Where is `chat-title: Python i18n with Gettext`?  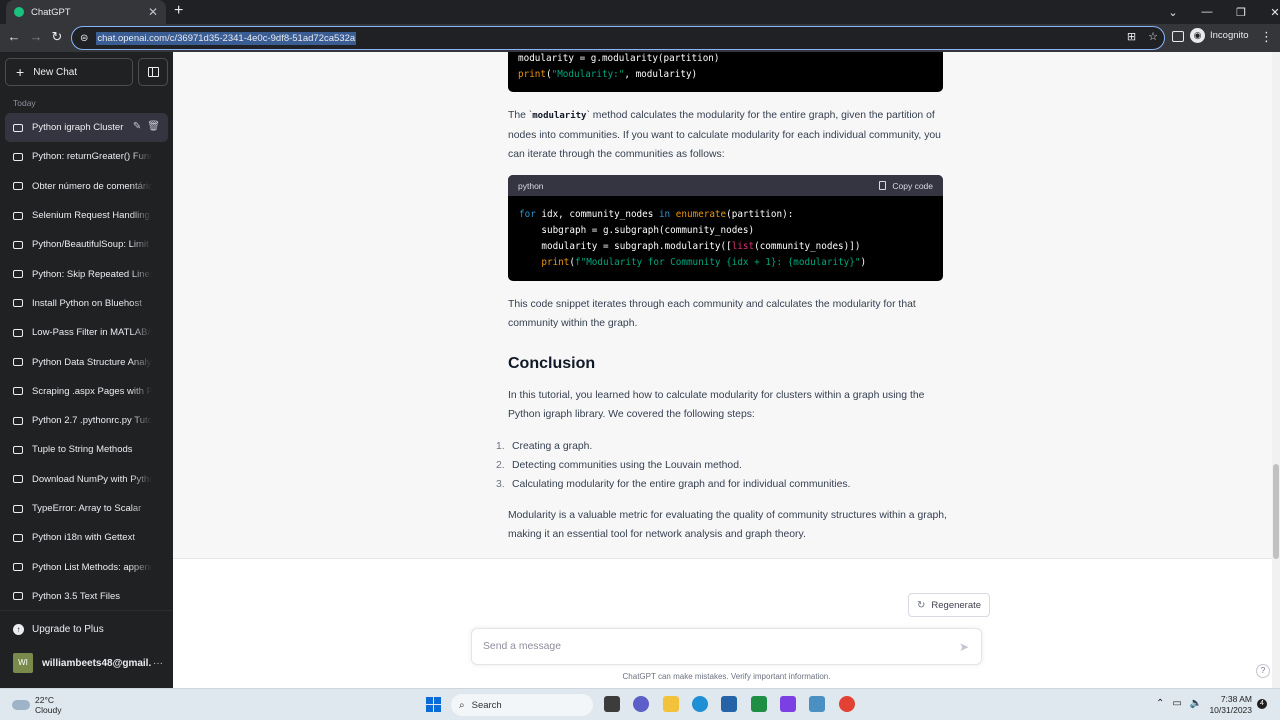
chat-title: Python i18n with Gettext is located at coordinates (83, 538).